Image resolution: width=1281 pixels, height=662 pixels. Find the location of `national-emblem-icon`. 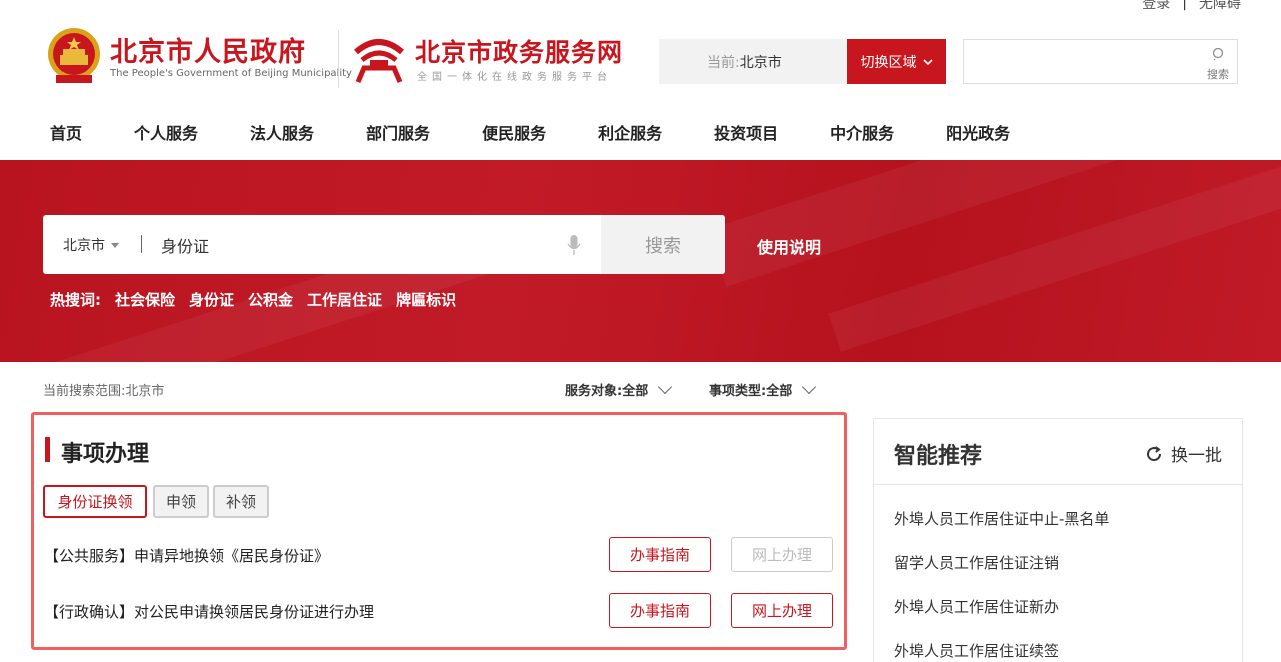

national-emblem-icon is located at coordinates (74, 56).